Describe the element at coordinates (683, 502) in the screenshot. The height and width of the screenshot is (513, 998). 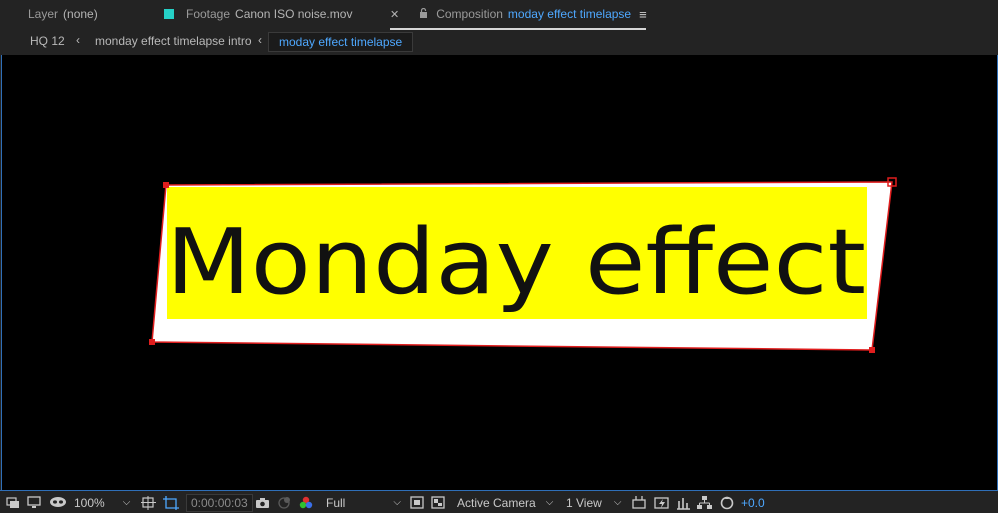
I see `timeline-icon` at that location.